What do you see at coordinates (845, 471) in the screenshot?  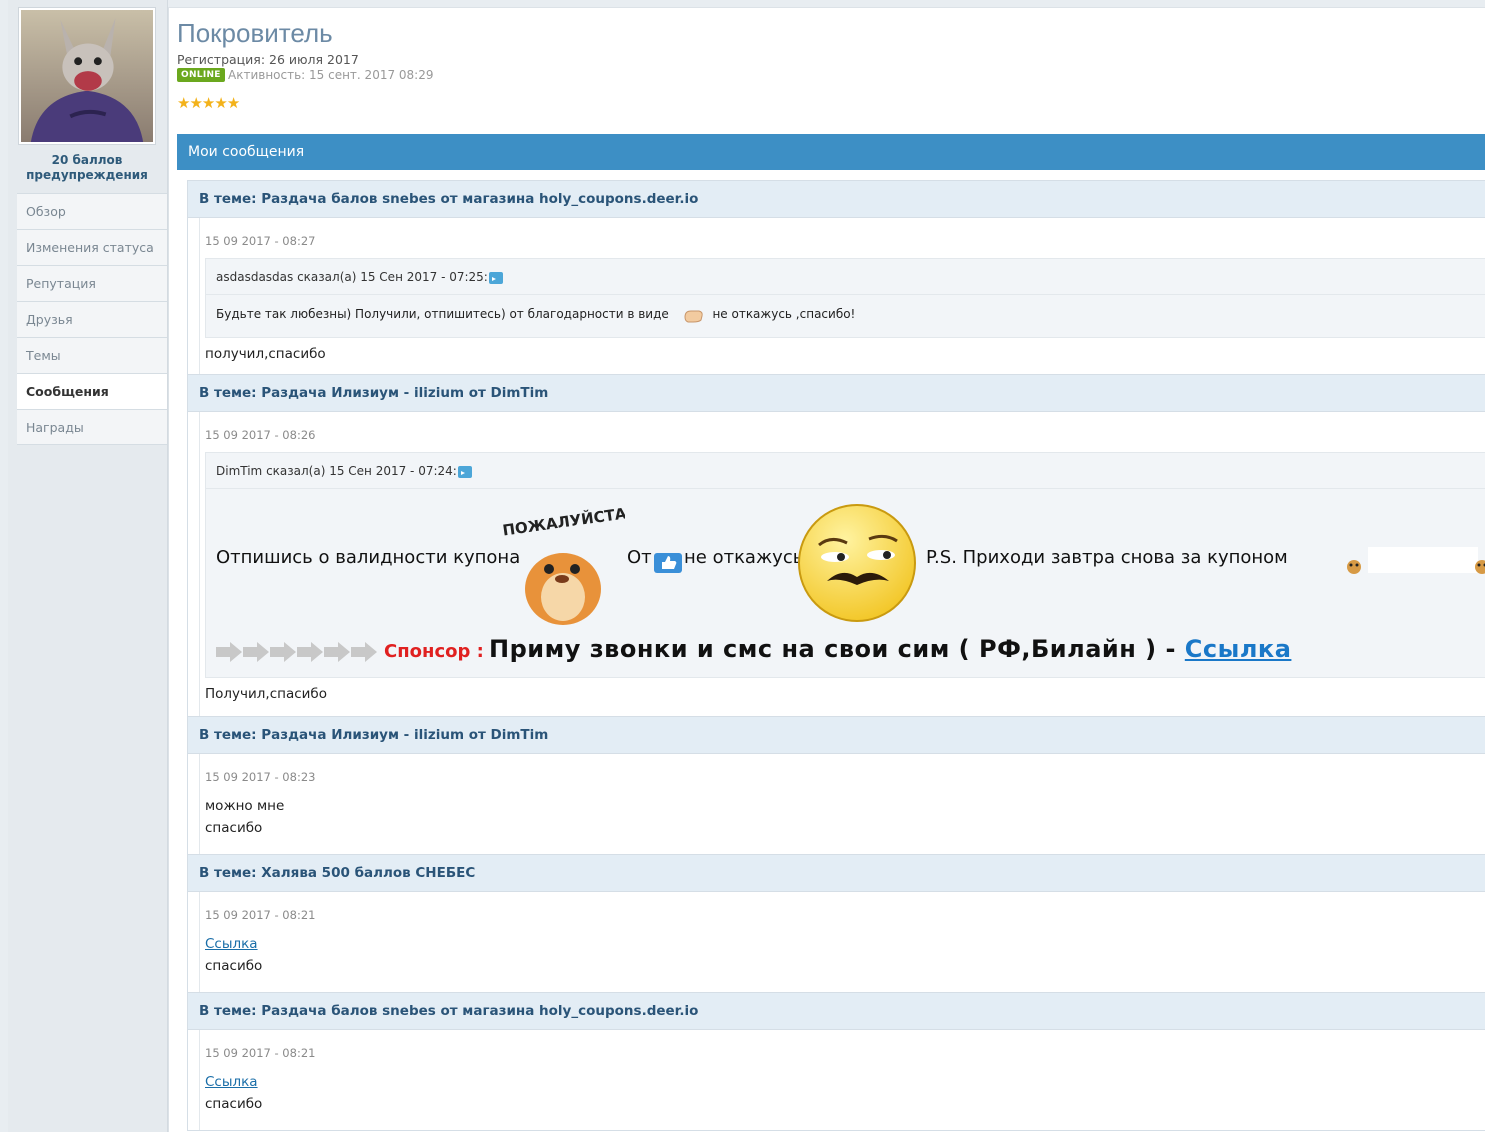 I see `quote-header: DimTim сказал(а) 15 Сен 2017 - 07:24:` at bounding box center [845, 471].